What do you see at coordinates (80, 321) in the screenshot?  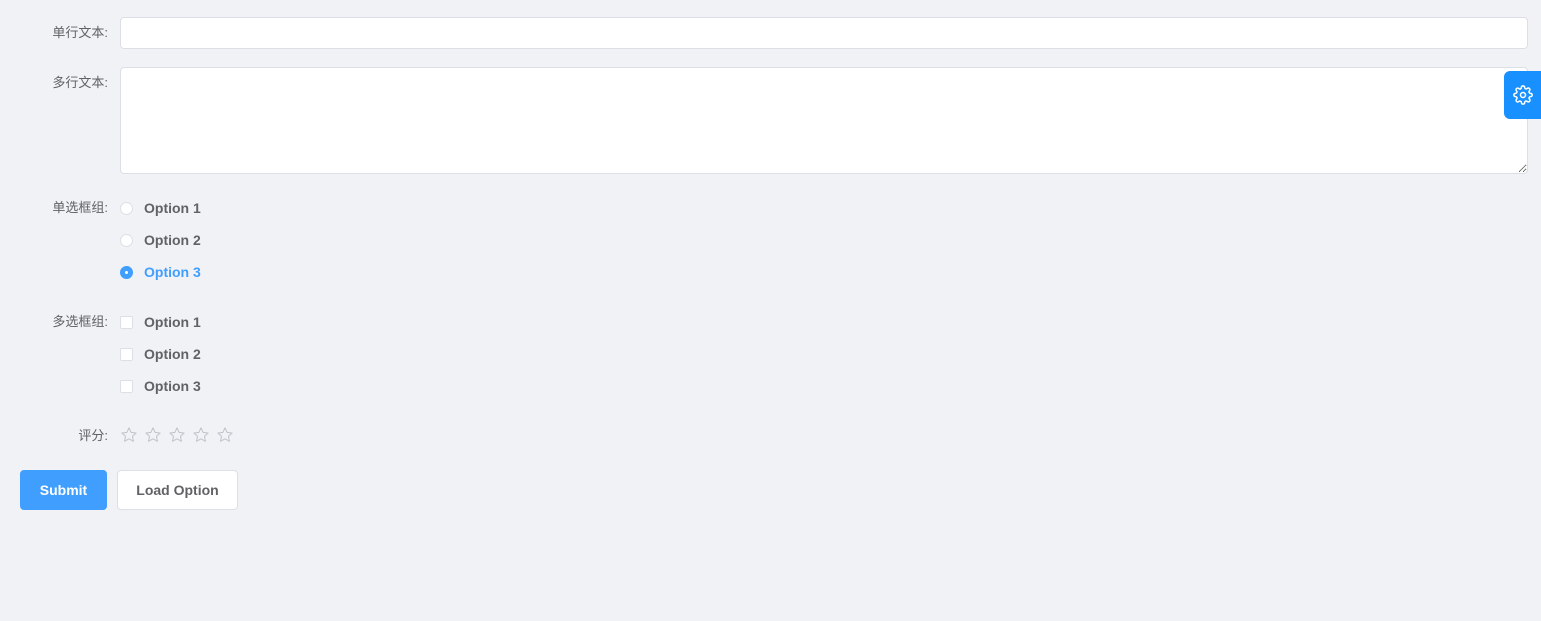 I see `checkbox-group-label: 多选框组:` at bounding box center [80, 321].